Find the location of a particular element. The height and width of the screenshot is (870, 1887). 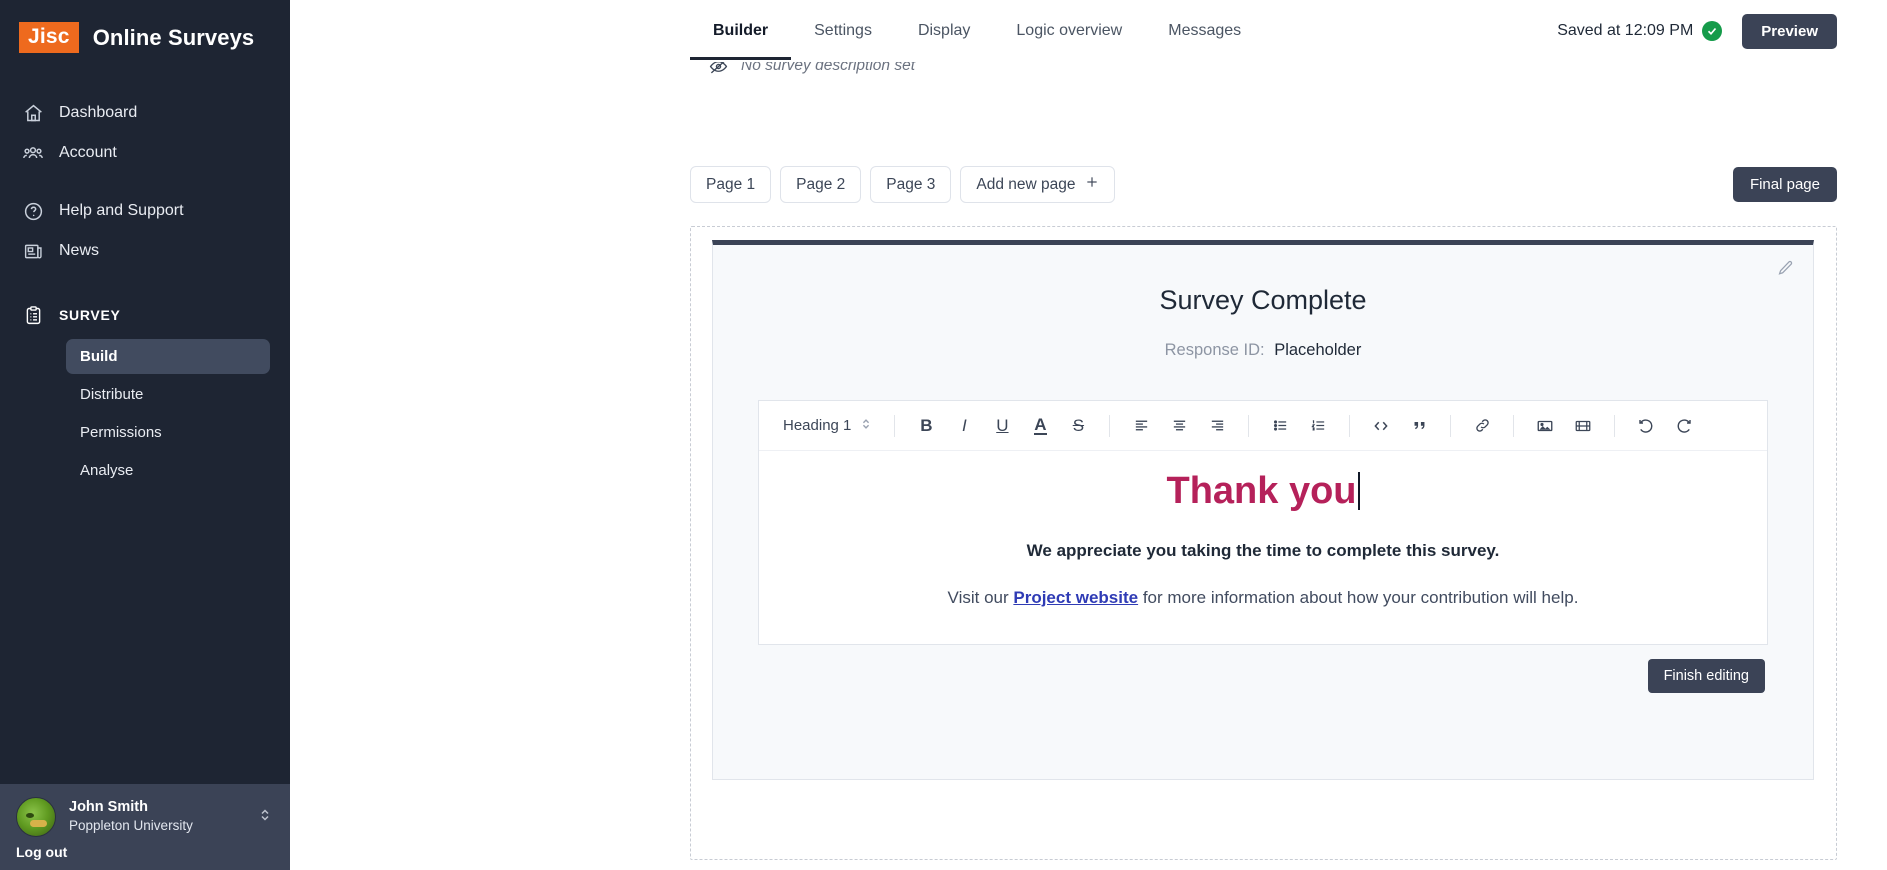

sidebar-item-label: Dashboard is located at coordinates (98, 112).